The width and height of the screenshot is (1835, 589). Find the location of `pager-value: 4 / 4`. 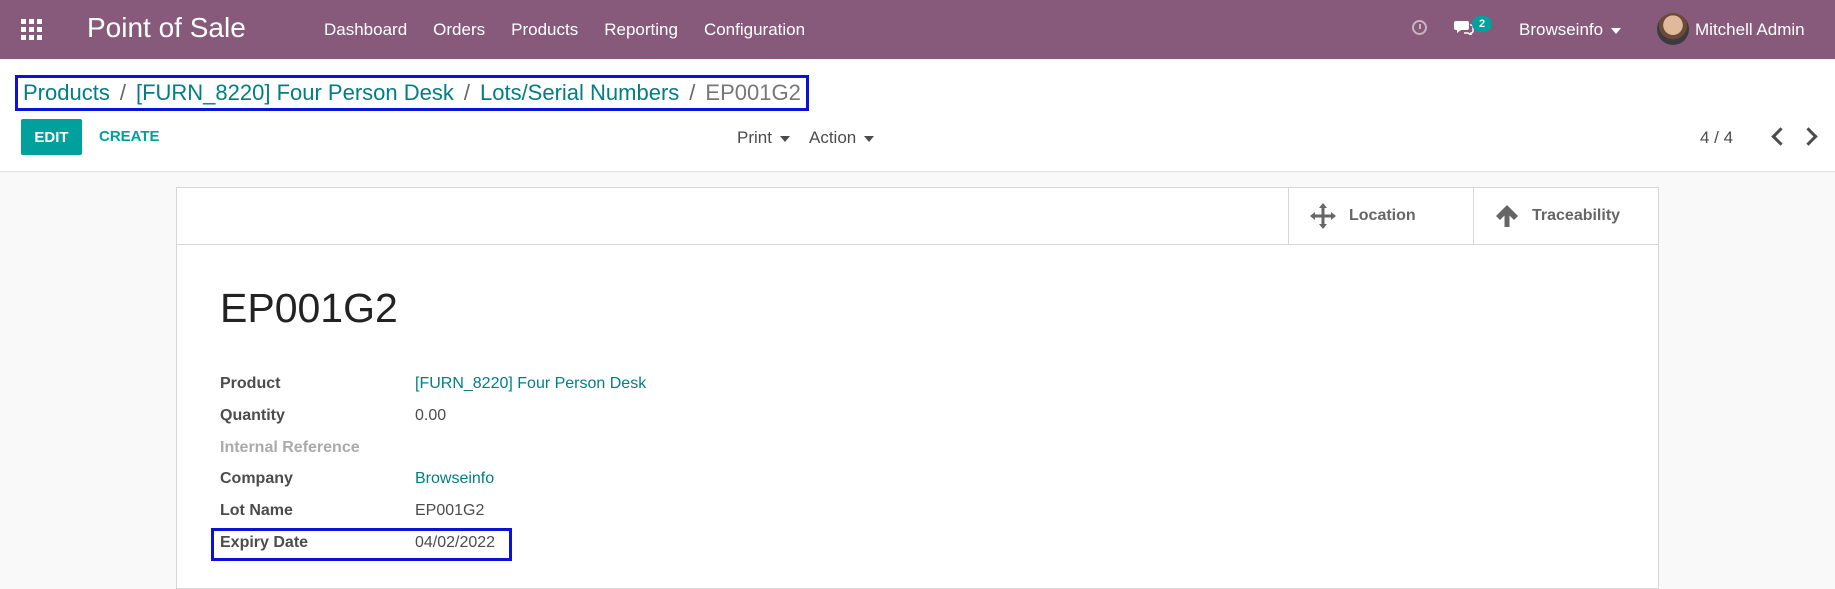

pager-value: 4 / 4 is located at coordinates (1716, 138).